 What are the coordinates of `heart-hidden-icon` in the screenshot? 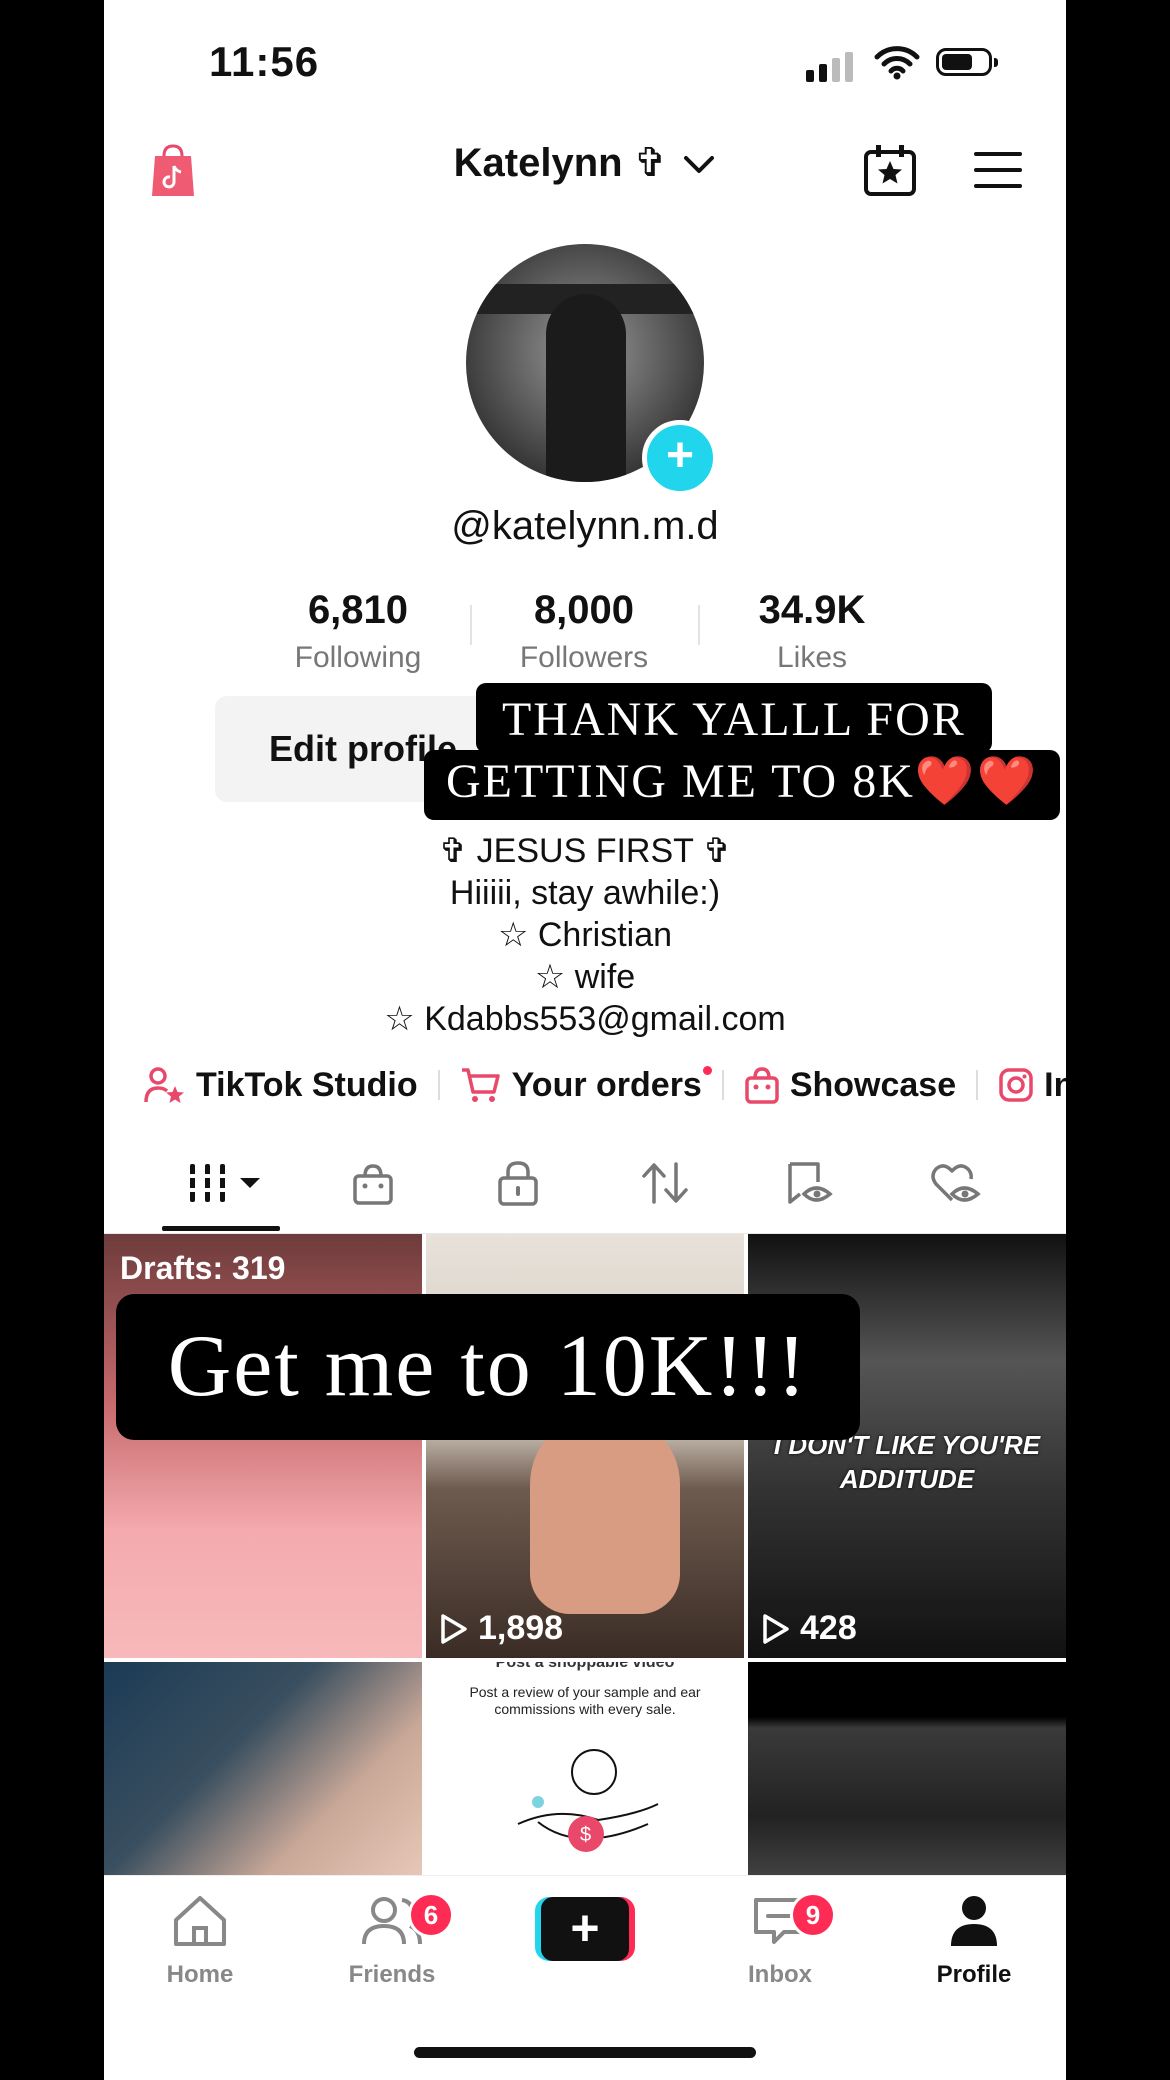 It's located at (956, 1183).